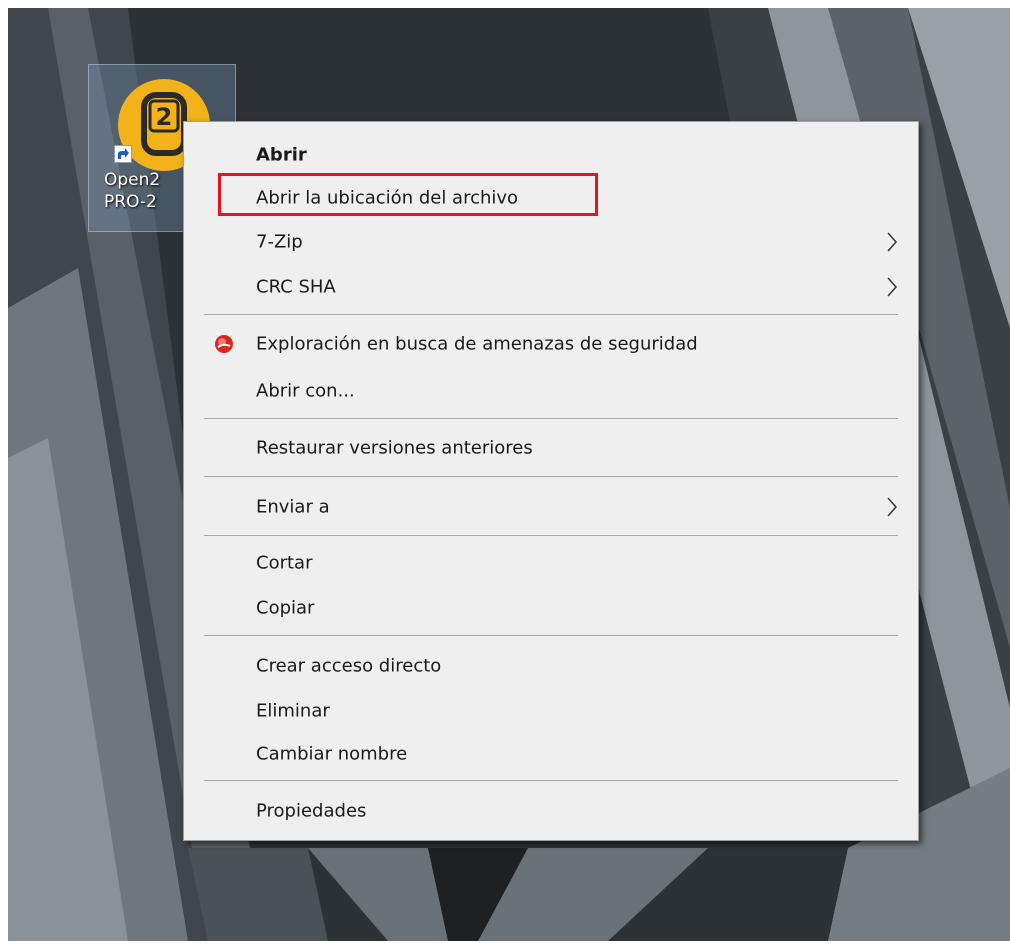  I want to click on menu-item-crear-acceso-directo: Crear acceso directo, so click(551, 666).